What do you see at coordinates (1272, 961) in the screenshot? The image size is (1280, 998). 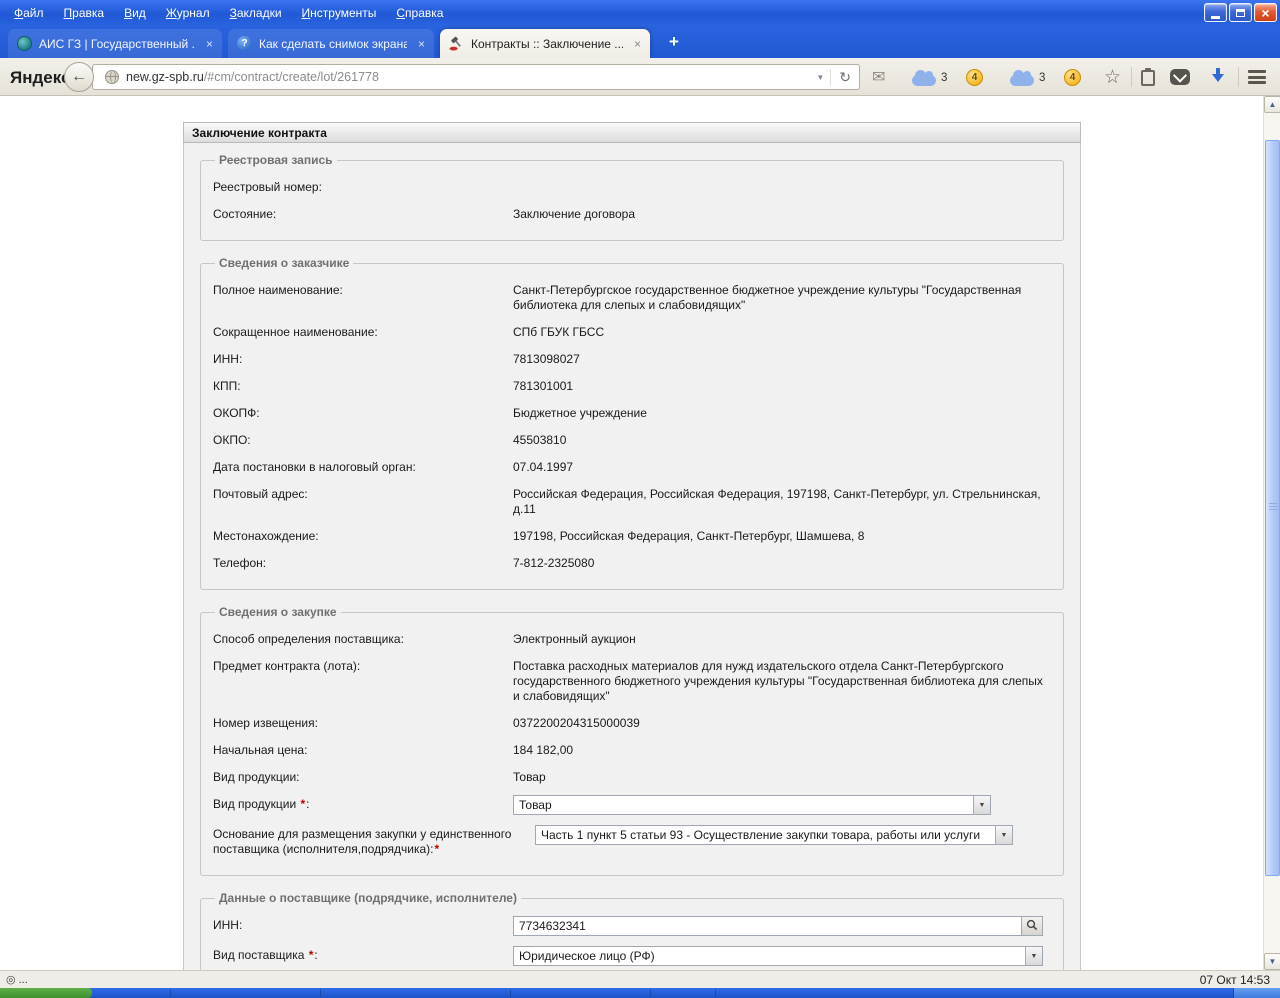 I see `scroll-down-icon: ▼` at bounding box center [1272, 961].